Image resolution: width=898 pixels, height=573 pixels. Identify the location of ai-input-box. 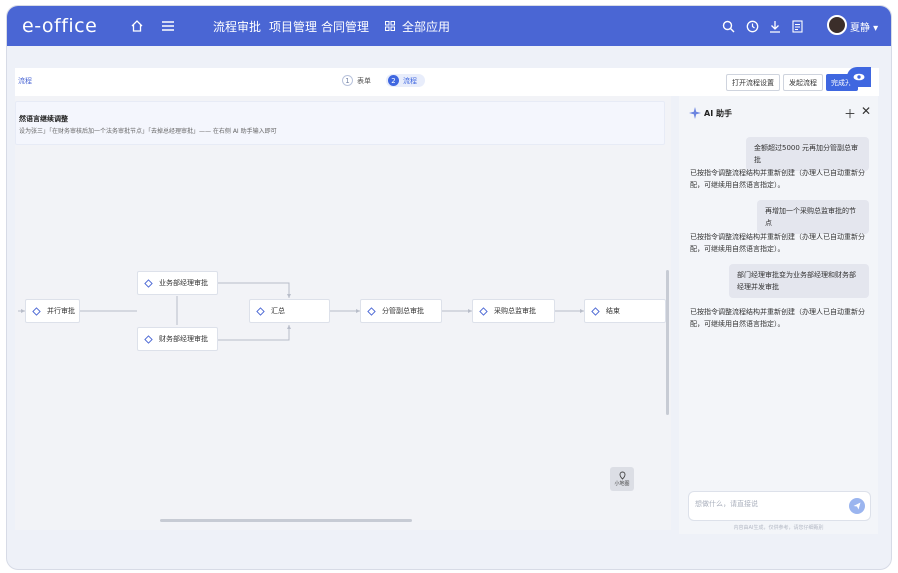
(779, 506).